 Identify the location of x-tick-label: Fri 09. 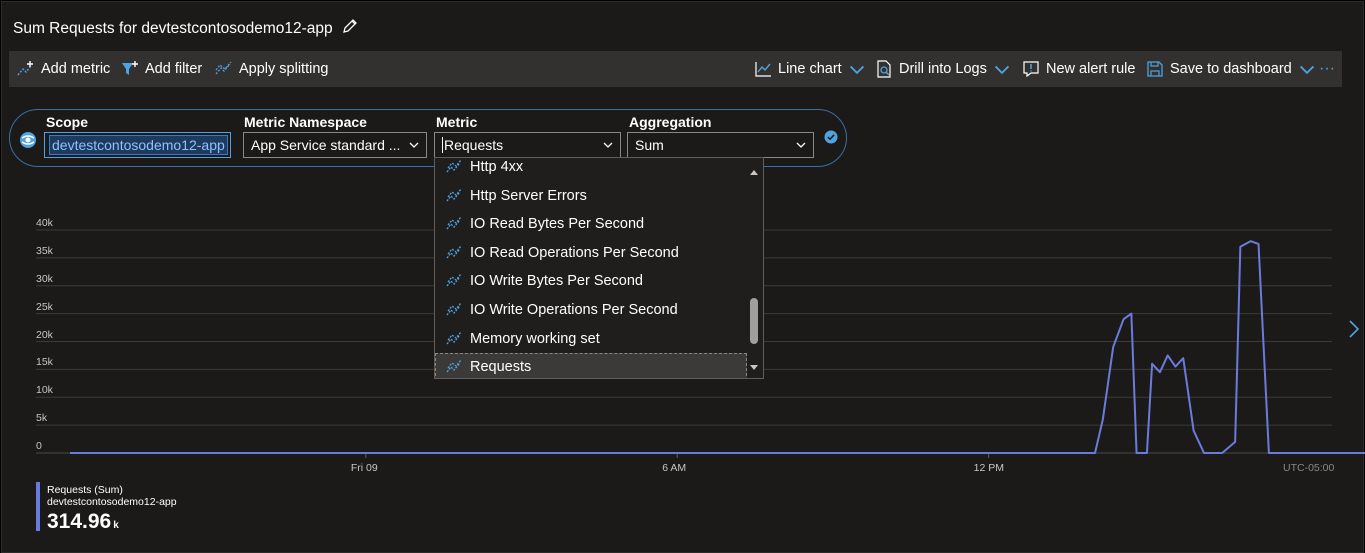
(364, 468).